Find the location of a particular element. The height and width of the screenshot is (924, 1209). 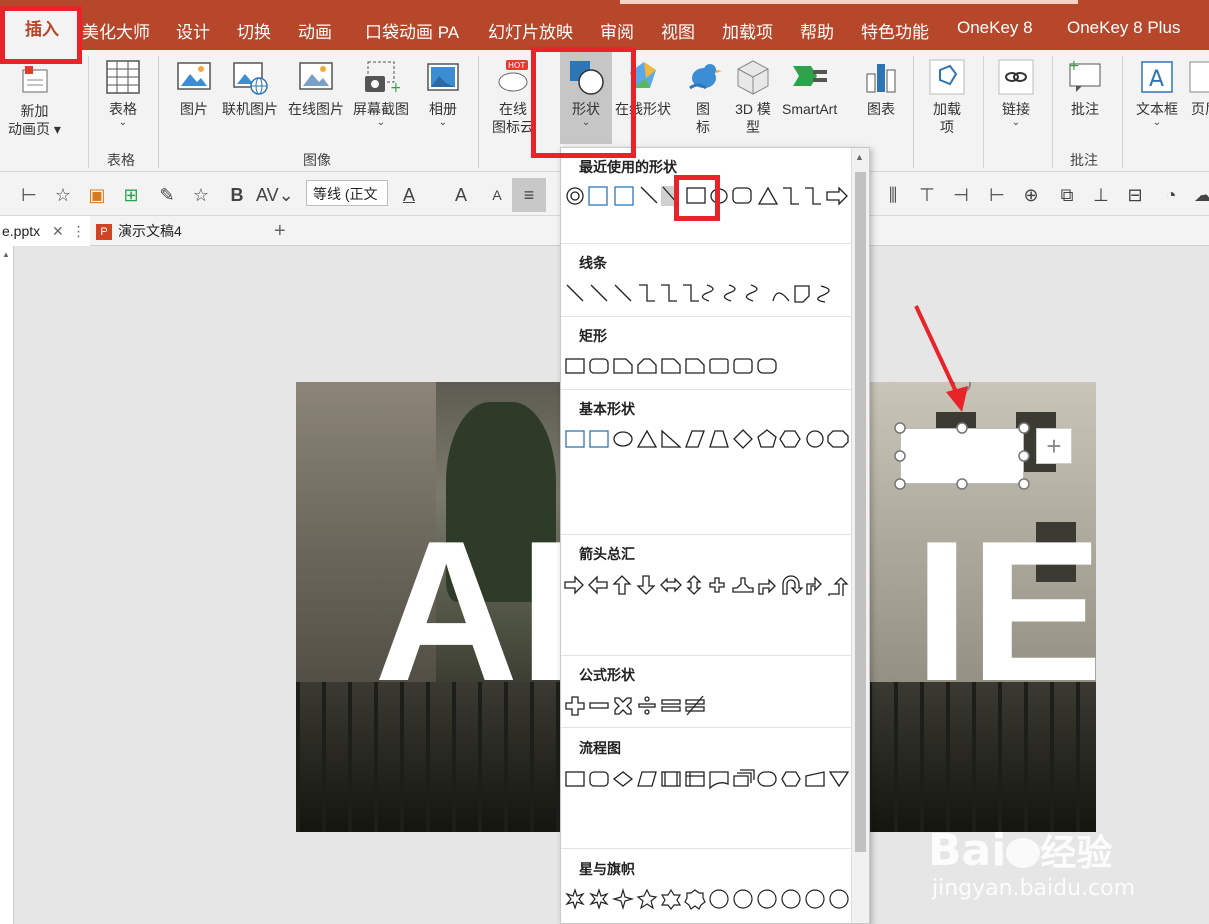

chevron-down-icon: ⌄ is located at coordinates (443, 122).